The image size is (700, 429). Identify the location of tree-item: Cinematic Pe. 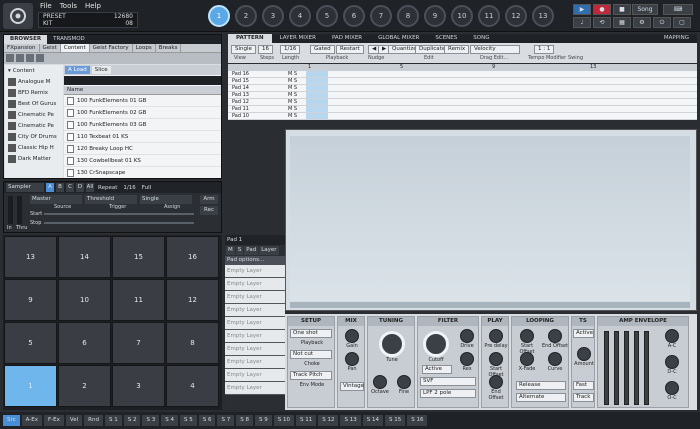
(34, 125).